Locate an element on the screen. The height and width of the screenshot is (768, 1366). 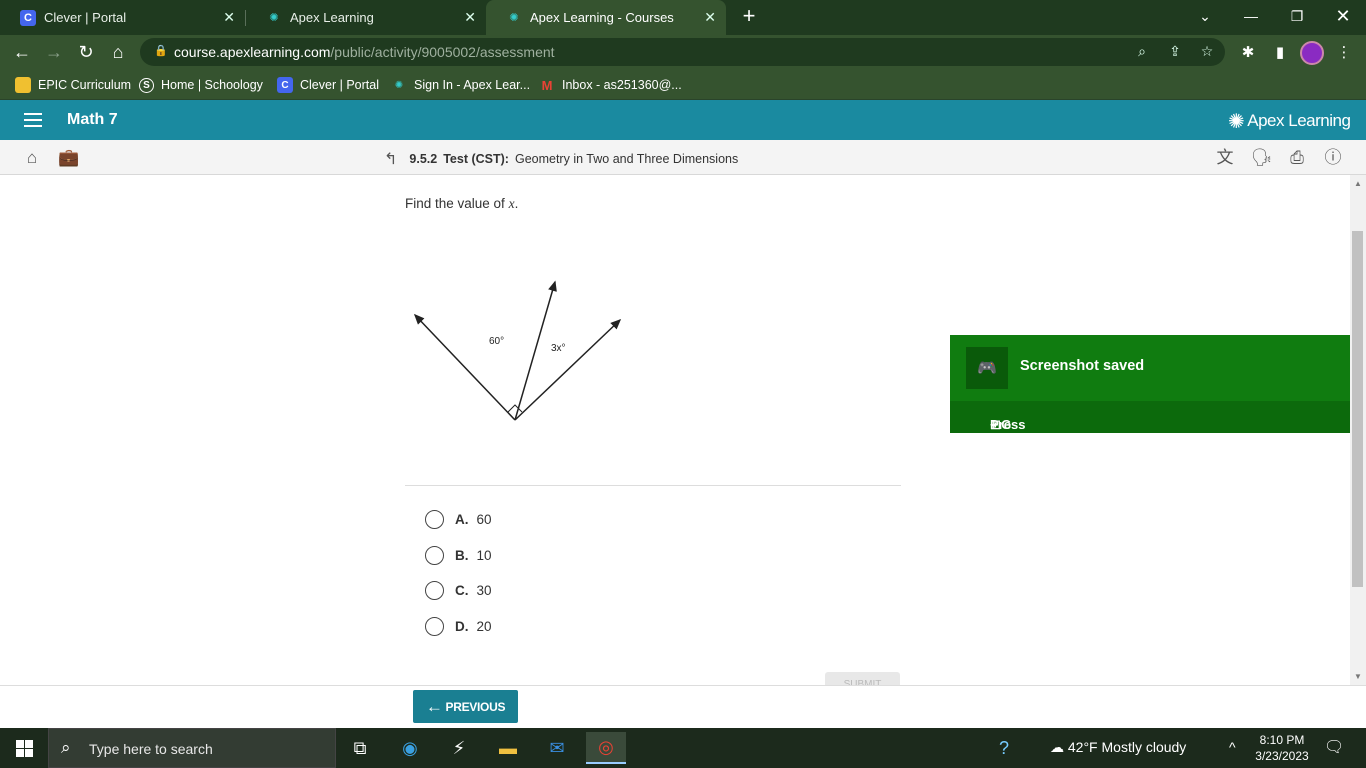
right-angle-mark is located at coordinates (515, 408).